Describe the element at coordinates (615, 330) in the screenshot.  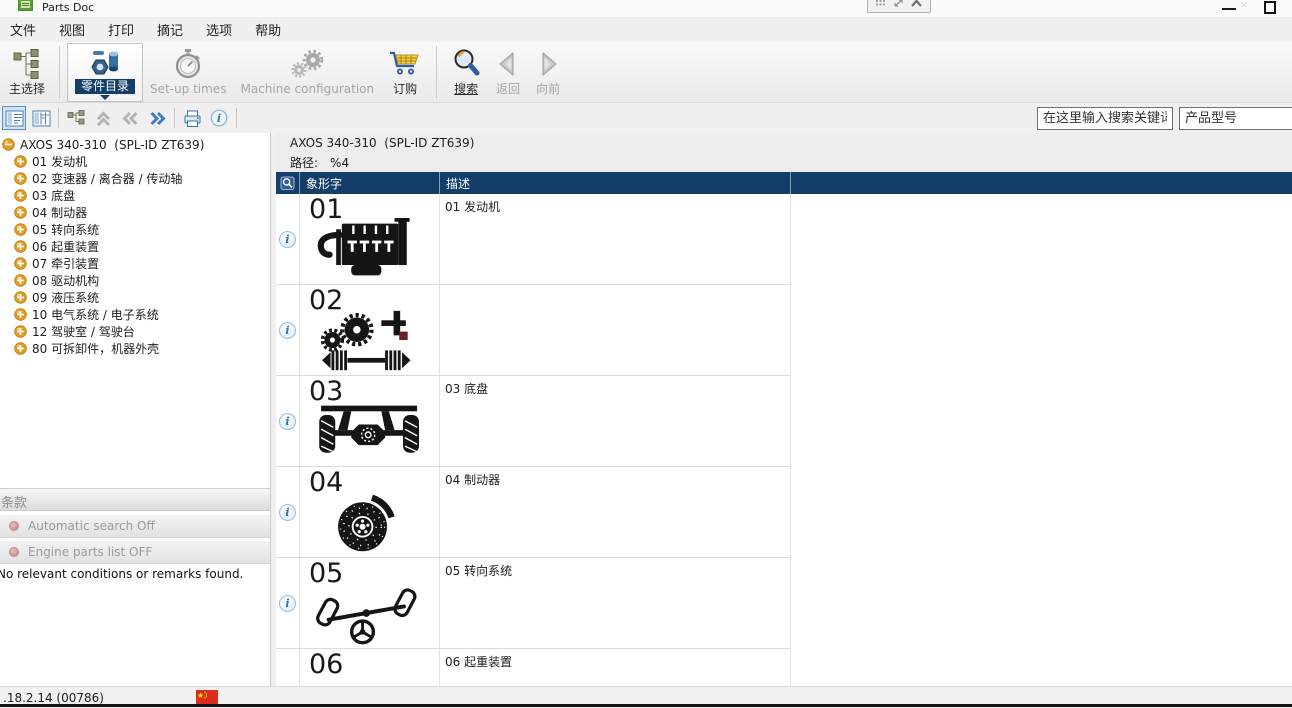
I see `group-description` at that location.